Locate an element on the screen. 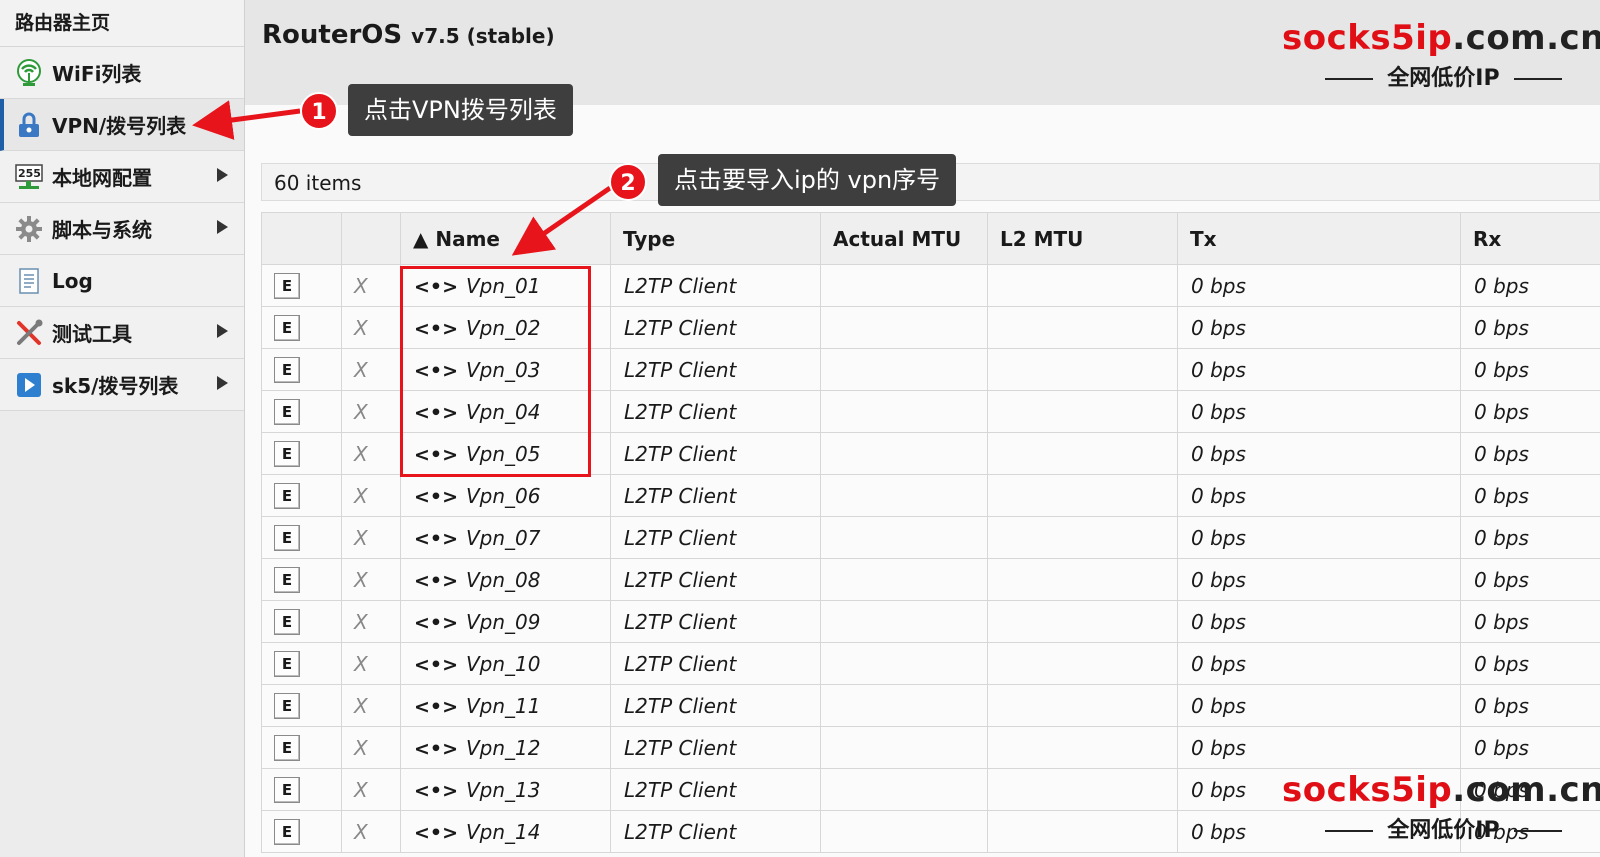 Image resolution: width=1600 pixels, height=857 pixels. sidebar-item-log: Log is located at coordinates (122, 281).